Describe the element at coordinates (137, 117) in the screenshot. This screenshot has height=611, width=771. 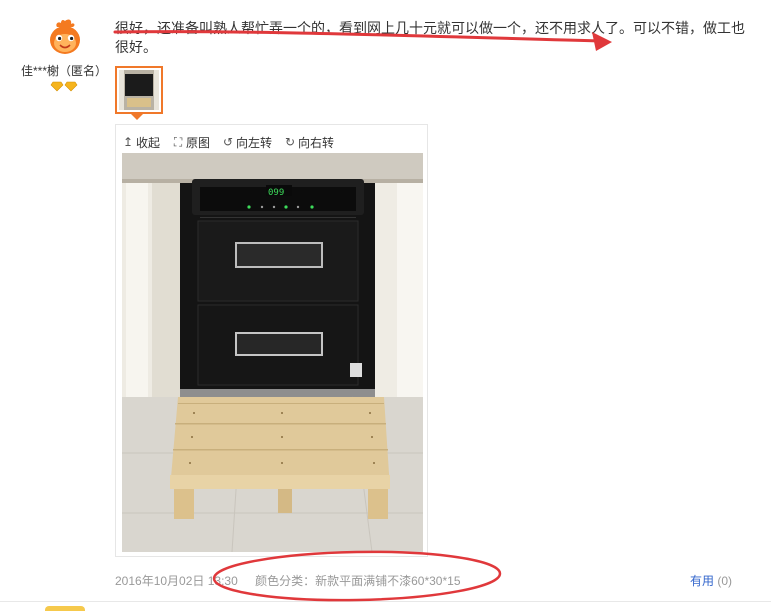
I see `thumbnail-pointer` at that location.